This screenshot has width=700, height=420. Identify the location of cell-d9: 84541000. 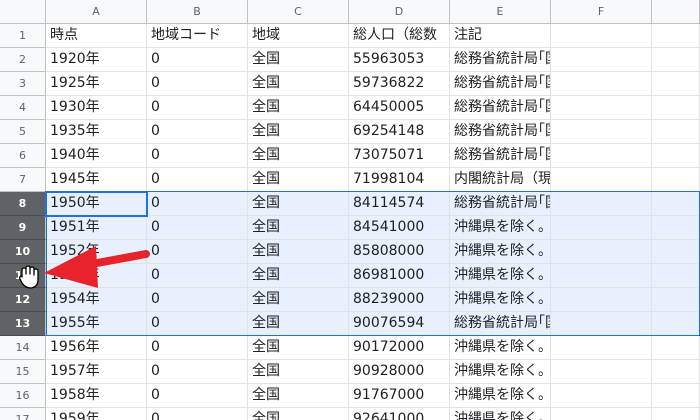
(399, 228).